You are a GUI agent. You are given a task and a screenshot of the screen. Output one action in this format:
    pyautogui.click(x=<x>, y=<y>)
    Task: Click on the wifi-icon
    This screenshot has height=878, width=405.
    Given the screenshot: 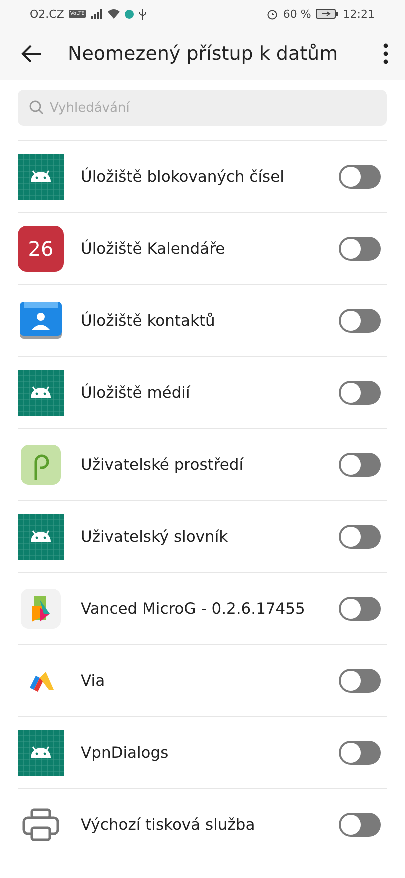 What is the action you would take?
    pyautogui.click(x=114, y=14)
    